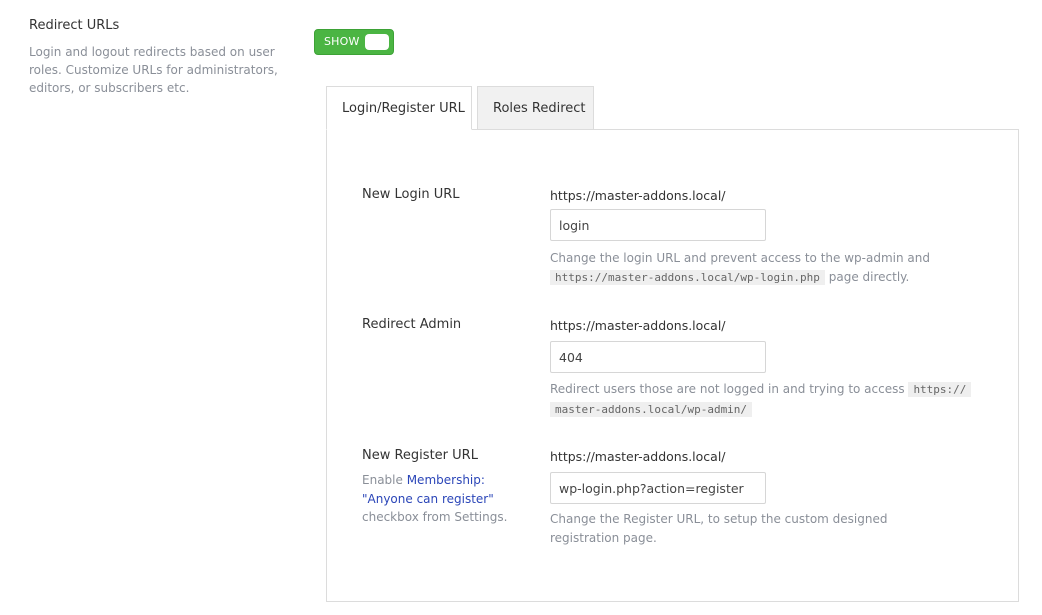 Image resolution: width=1042 pixels, height=615 pixels. Describe the element at coordinates (399, 108) in the screenshot. I see `tab-login-register-url: Login/Register URL` at that location.